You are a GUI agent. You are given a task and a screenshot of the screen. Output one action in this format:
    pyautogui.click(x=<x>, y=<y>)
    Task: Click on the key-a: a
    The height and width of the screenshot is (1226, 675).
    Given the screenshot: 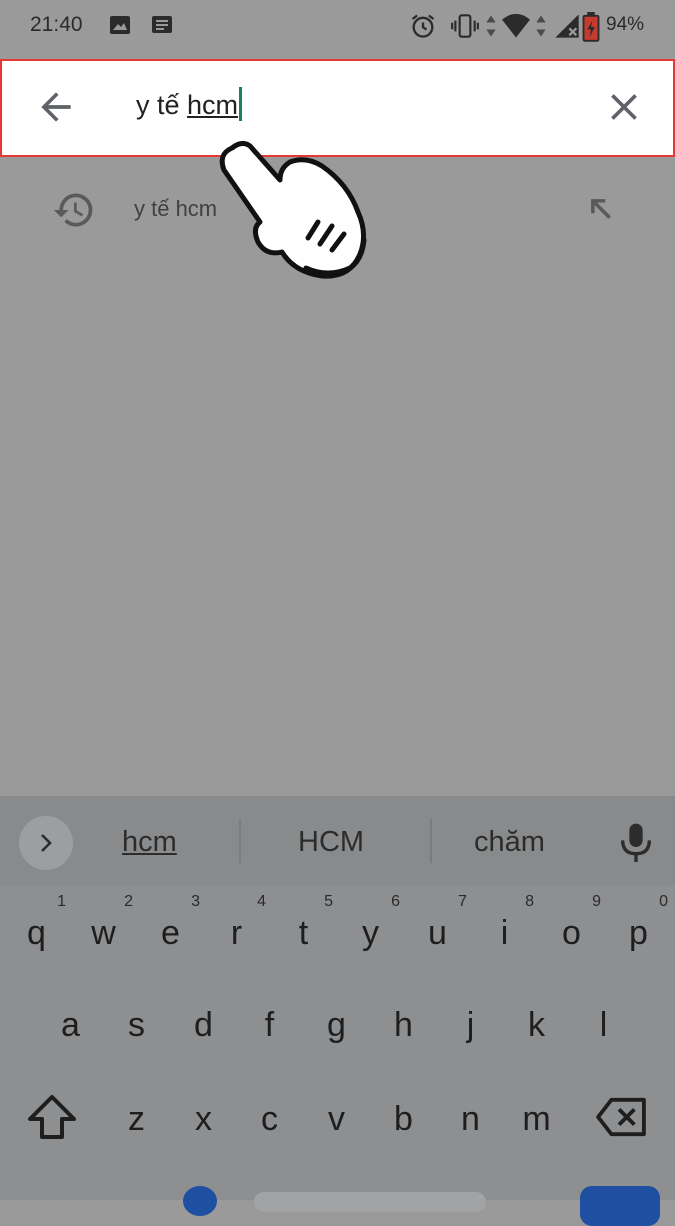 What is the action you would take?
    pyautogui.click(x=70, y=1025)
    